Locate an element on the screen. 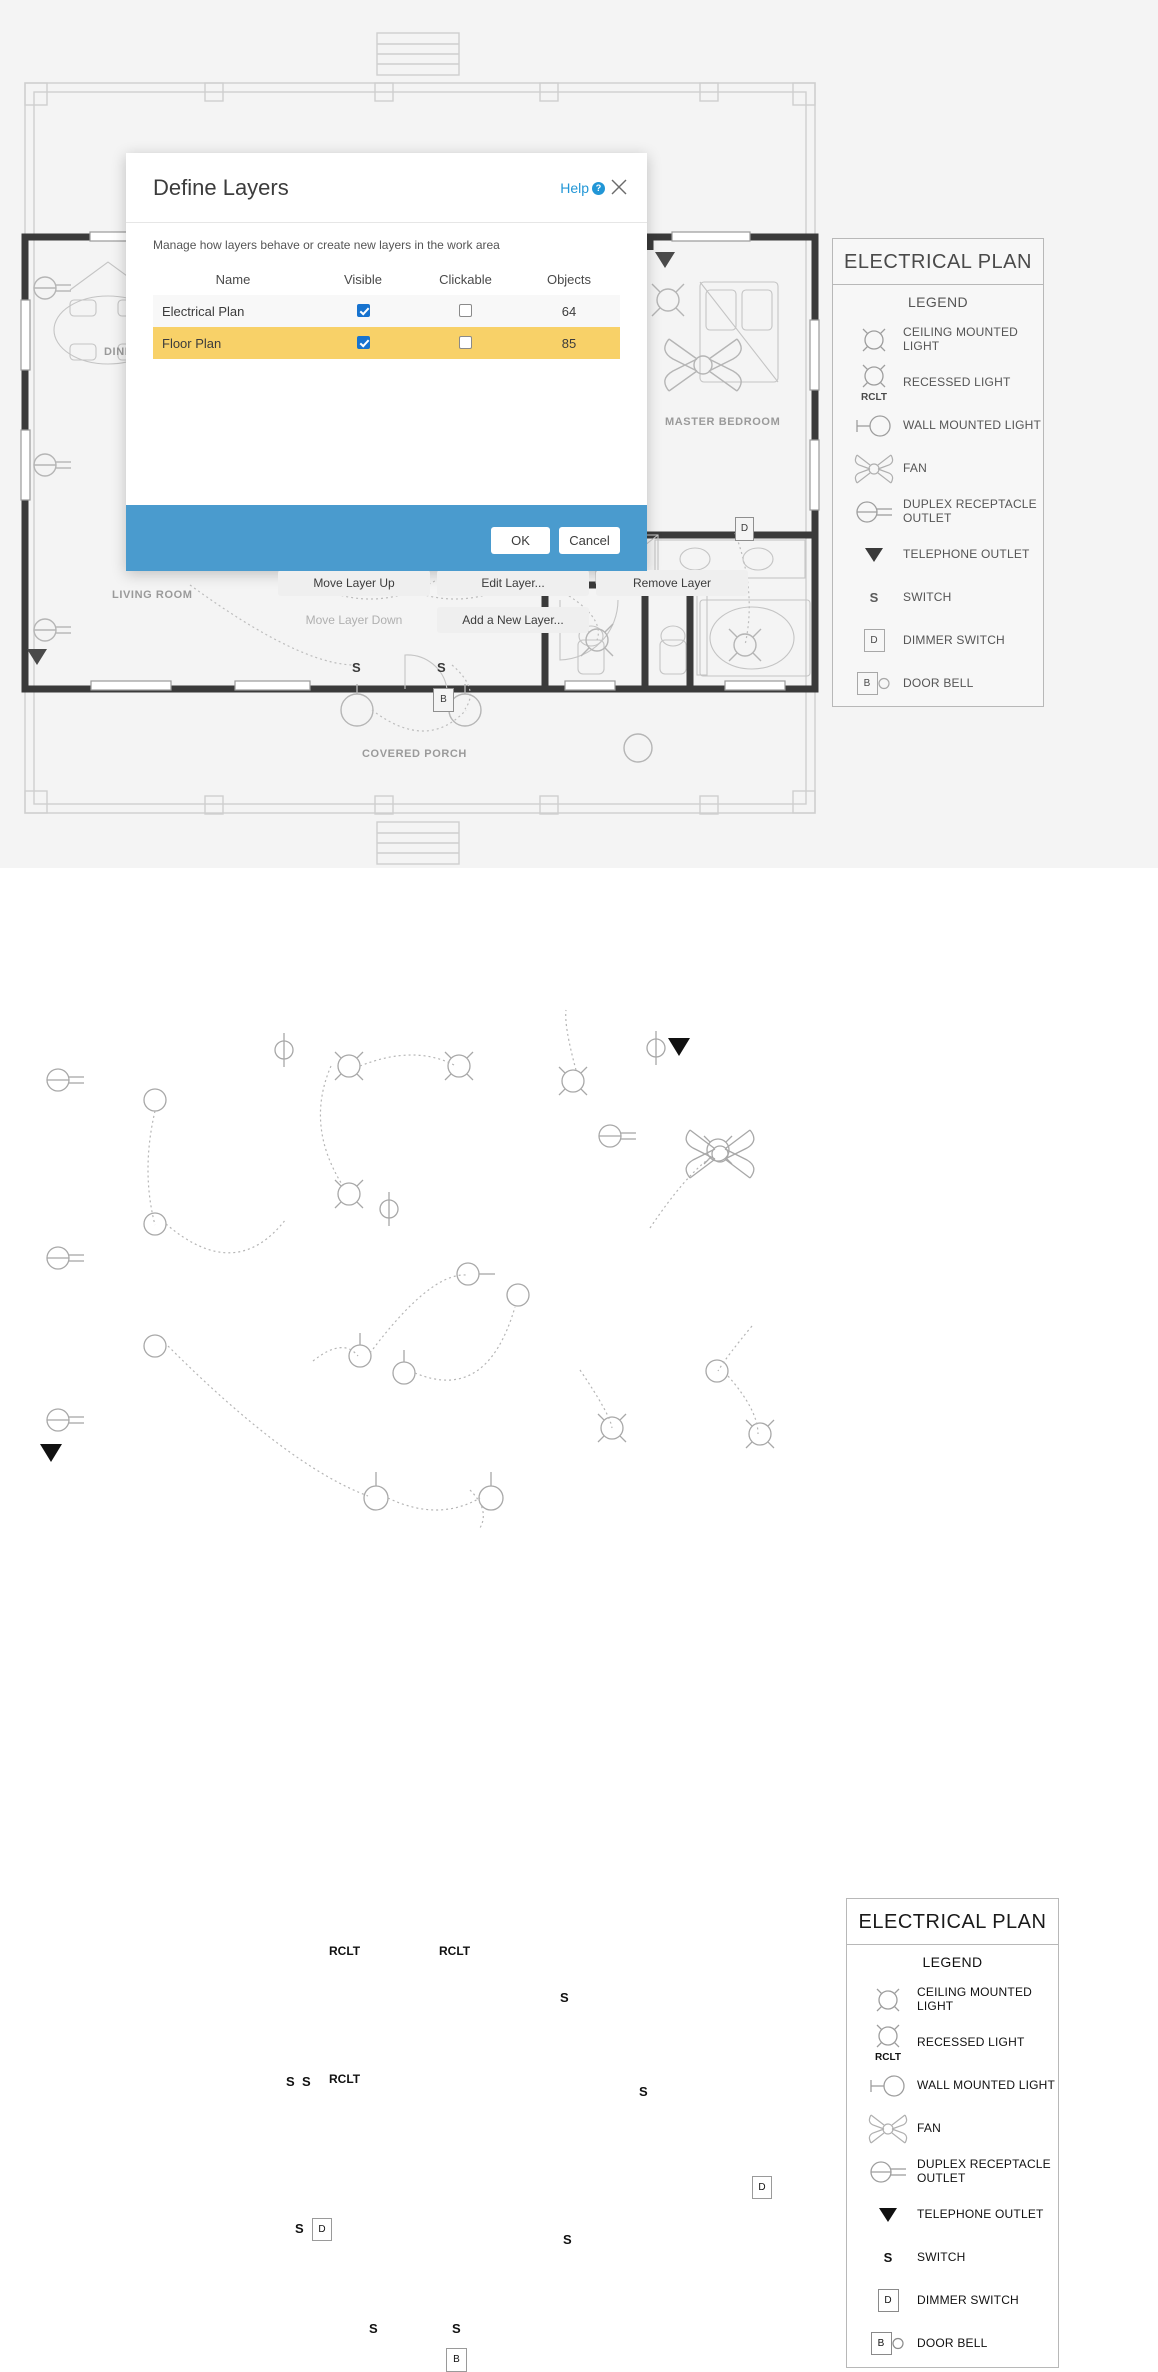 The width and height of the screenshot is (1158, 2372). legend-item-recessed-light: RCLT RECESSED LIGHT is located at coordinates (938, 382).